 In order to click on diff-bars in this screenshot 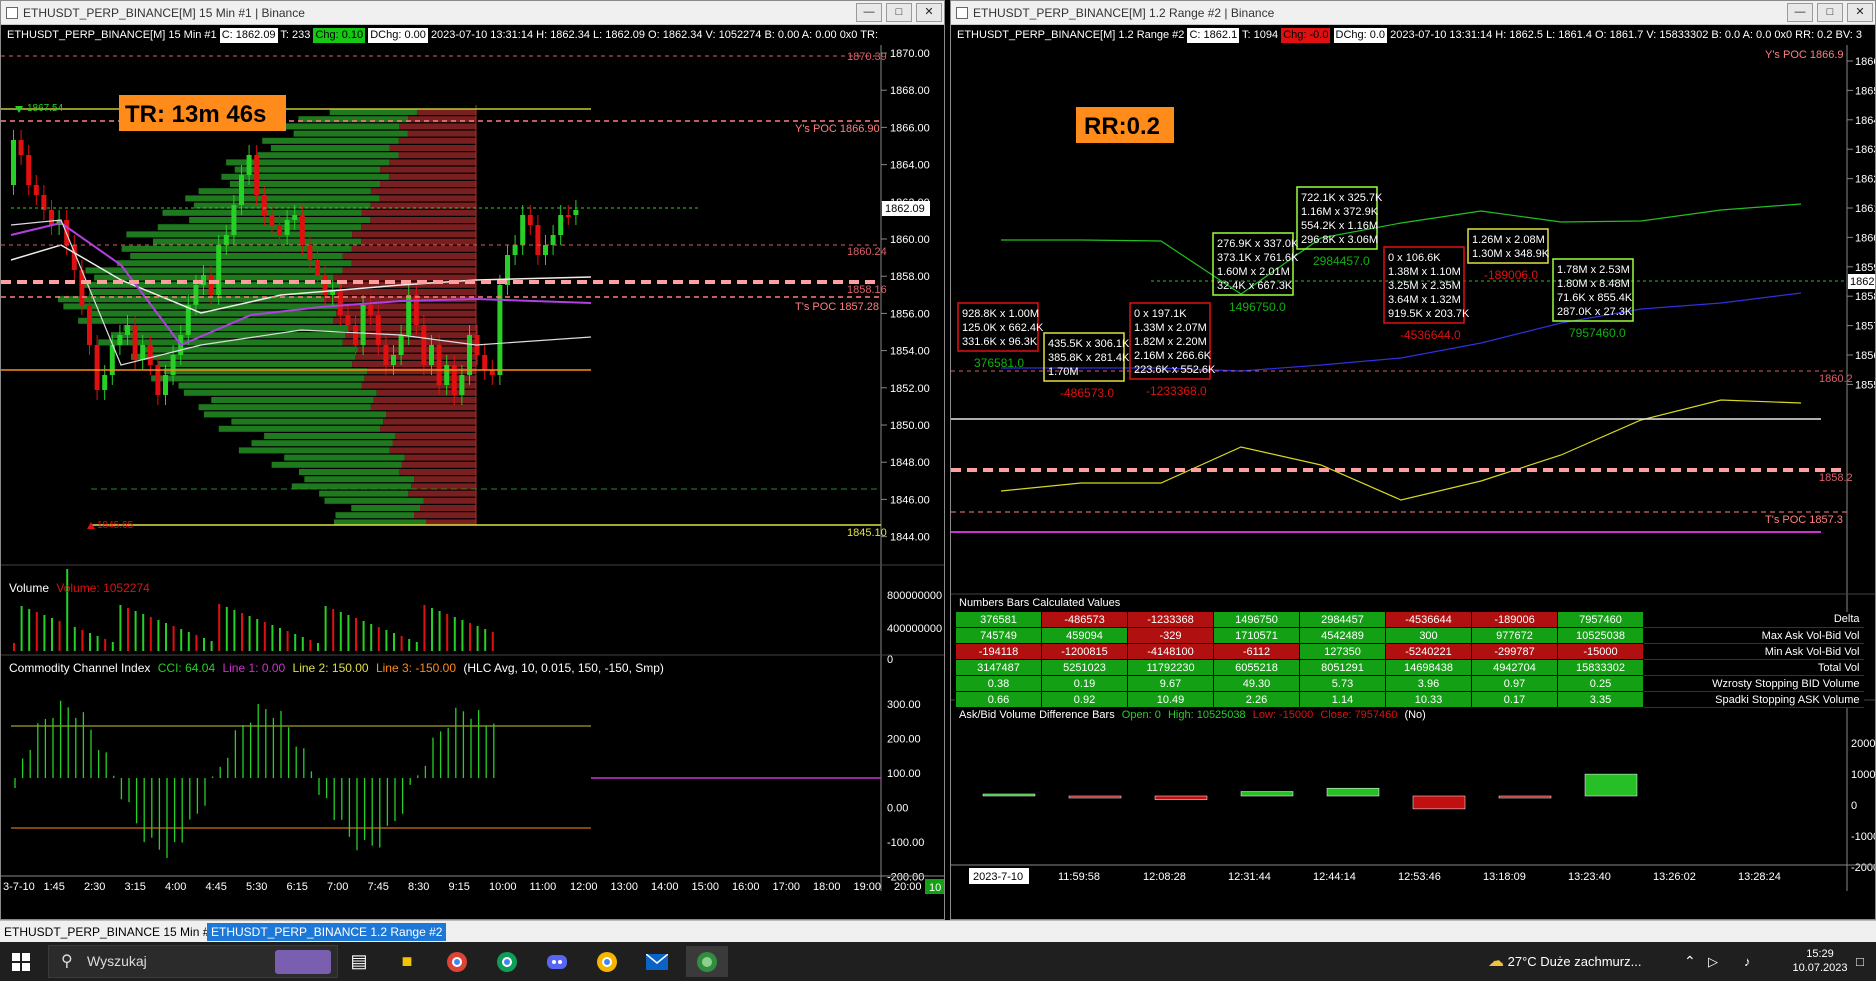, I will do `click(1310, 791)`.